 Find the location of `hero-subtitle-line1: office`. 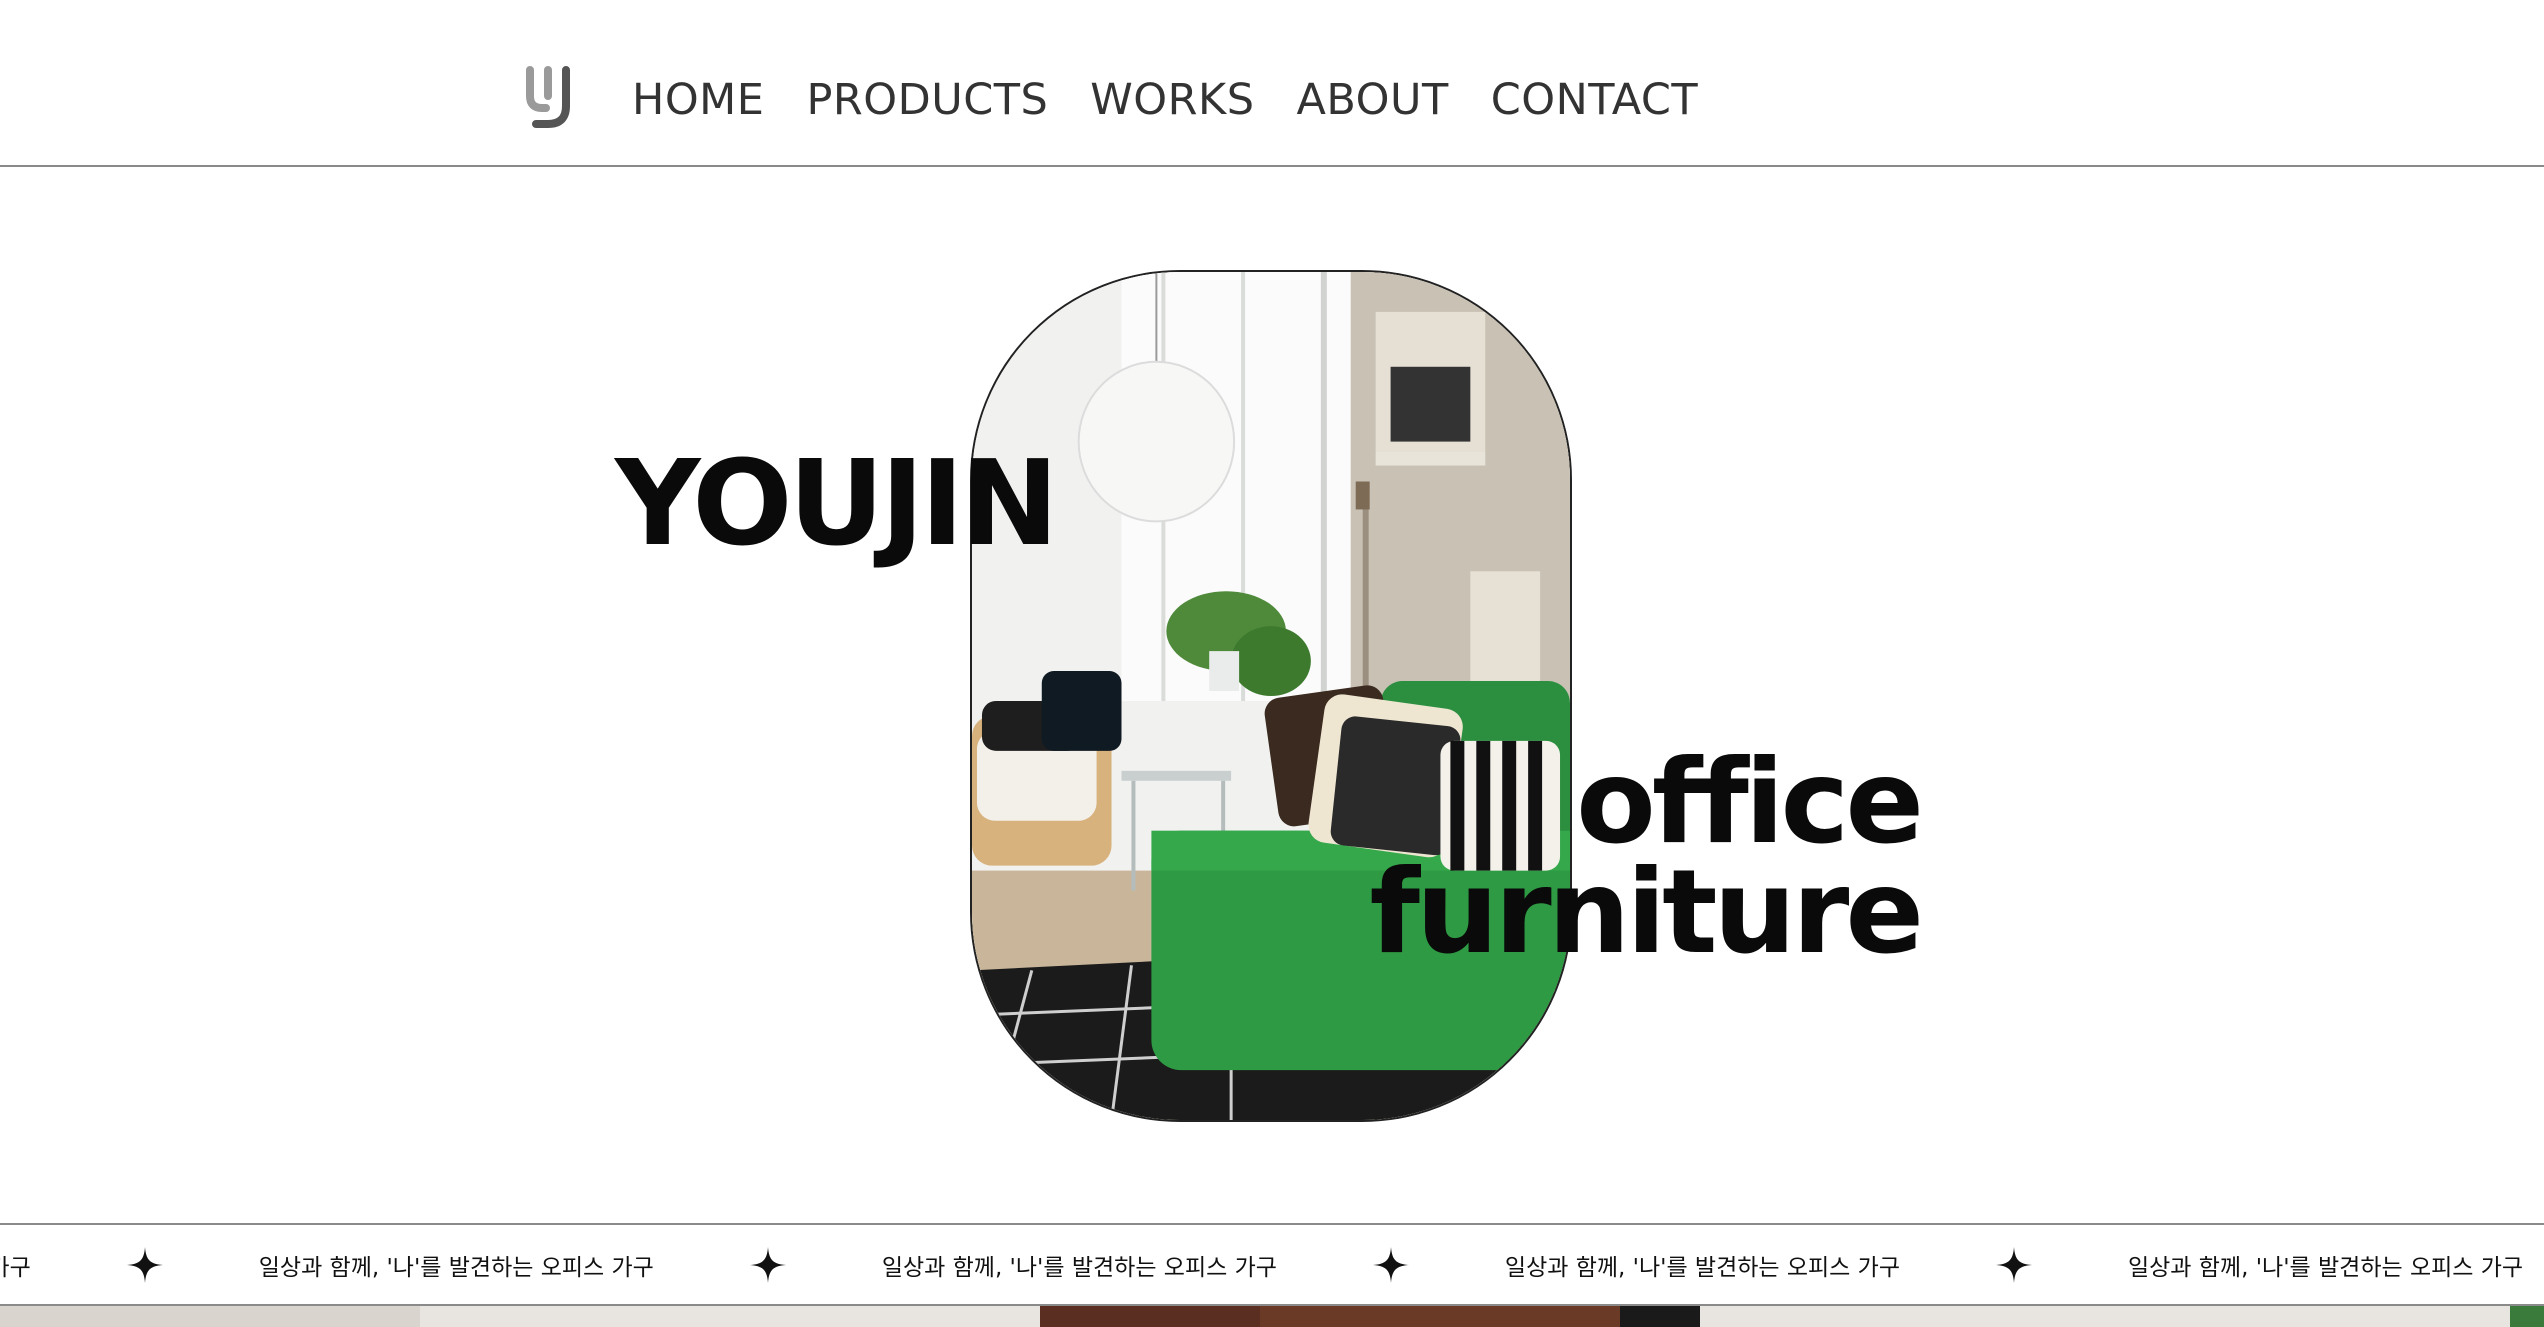

hero-subtitle-line1: office is located at coordinates (1750, 802).